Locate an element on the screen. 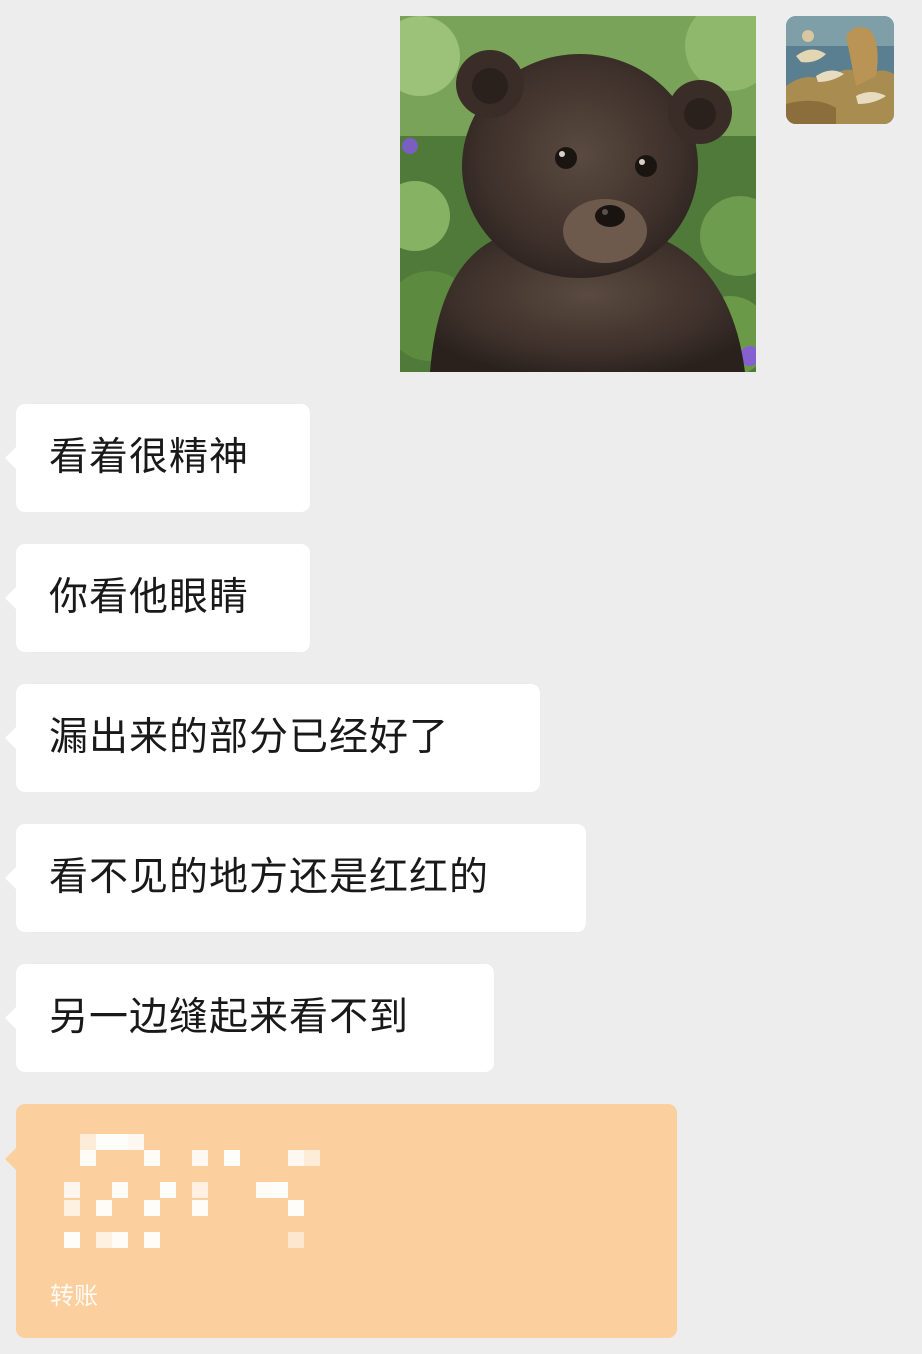 The image size is (922, 1354). message-text: 漏出来的部分已经好了 is located at coordinates (249, 737).